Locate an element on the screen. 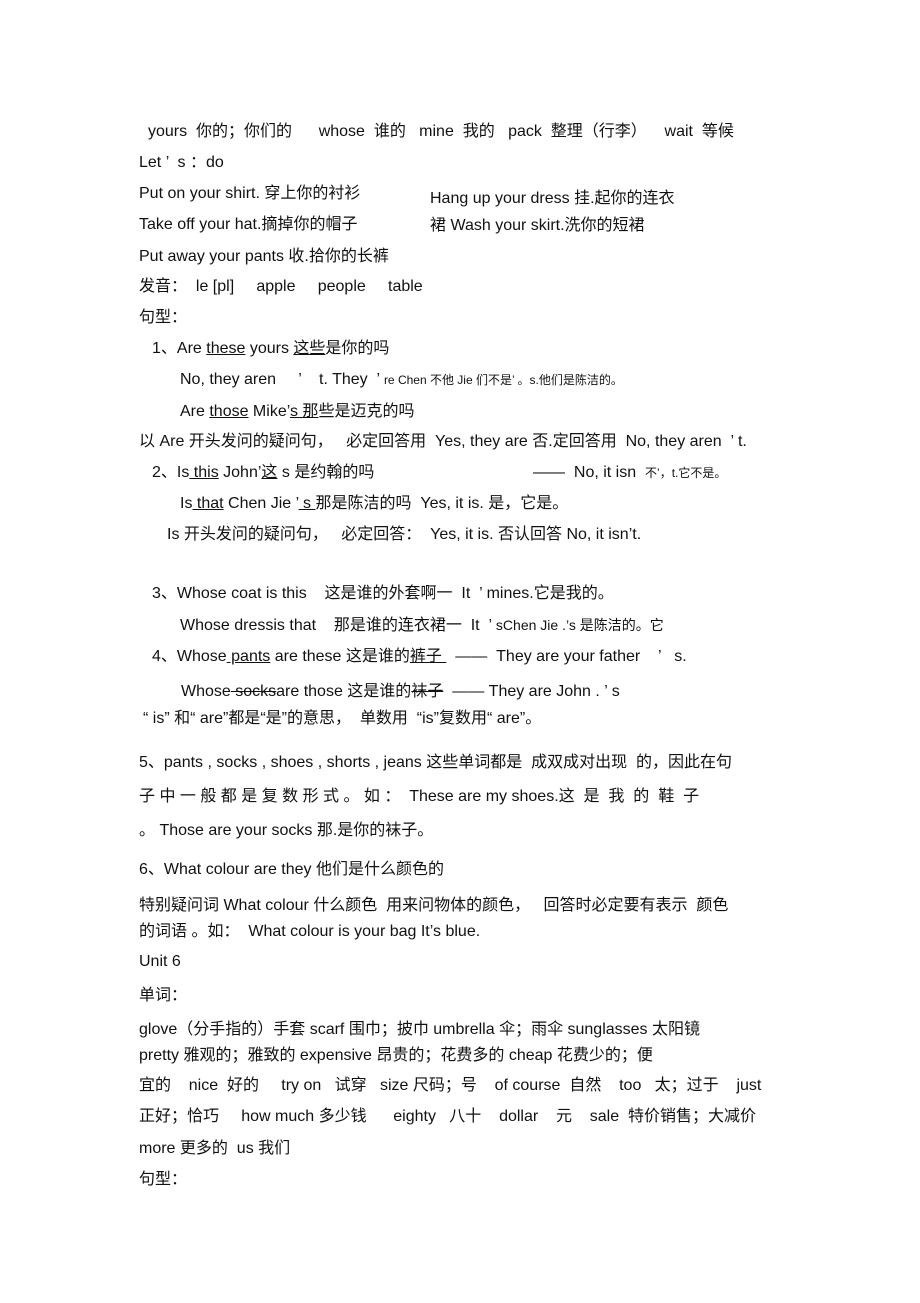 Image resolution: width=920 pixels, height=1303 pixels. text: Mike’ is located at coordinates (269, 411).